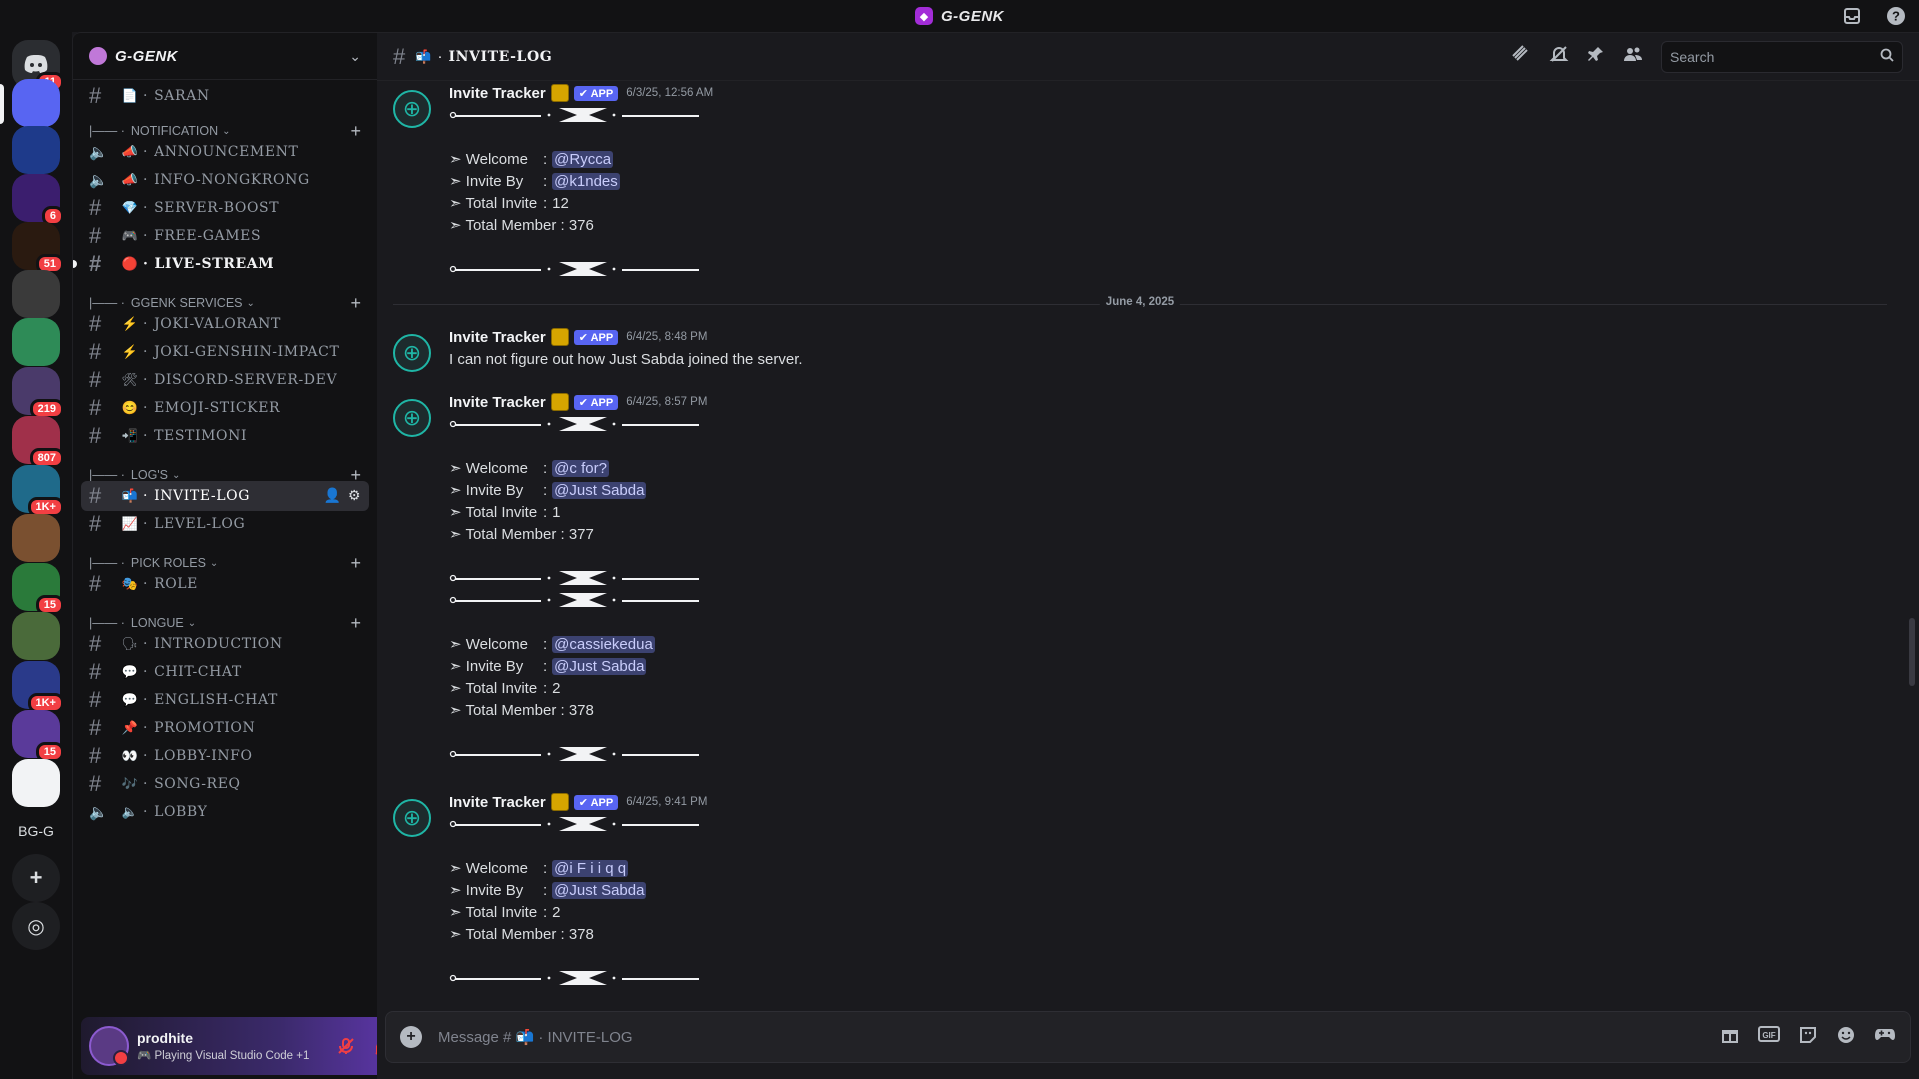  What do you see at coordinates (36, 831) in the screenshot?
I see `server-icon-16: BG-G` at bounding box center [36, 831].